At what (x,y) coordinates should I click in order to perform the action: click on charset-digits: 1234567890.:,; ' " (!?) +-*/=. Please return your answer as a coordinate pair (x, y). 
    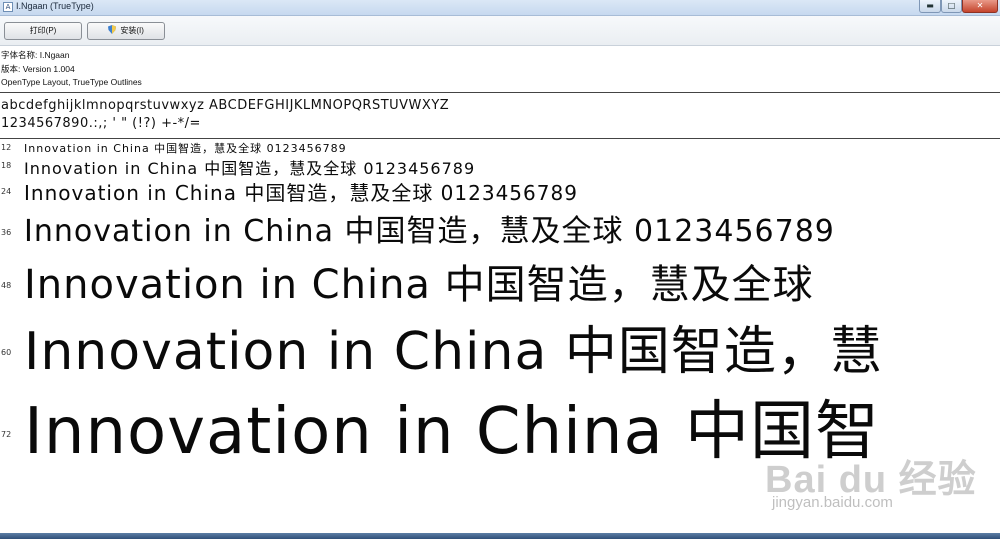
    Looking at the image, I should click on (101, 123).